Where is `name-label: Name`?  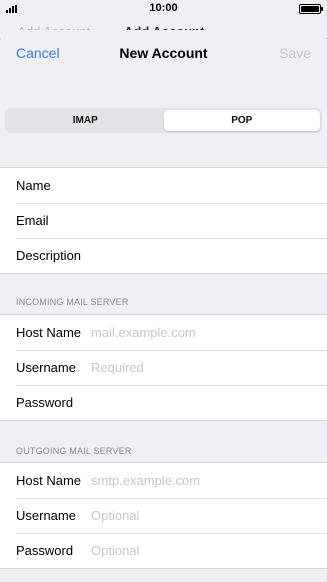 name-label: Name is located at coordinates (33, 185).